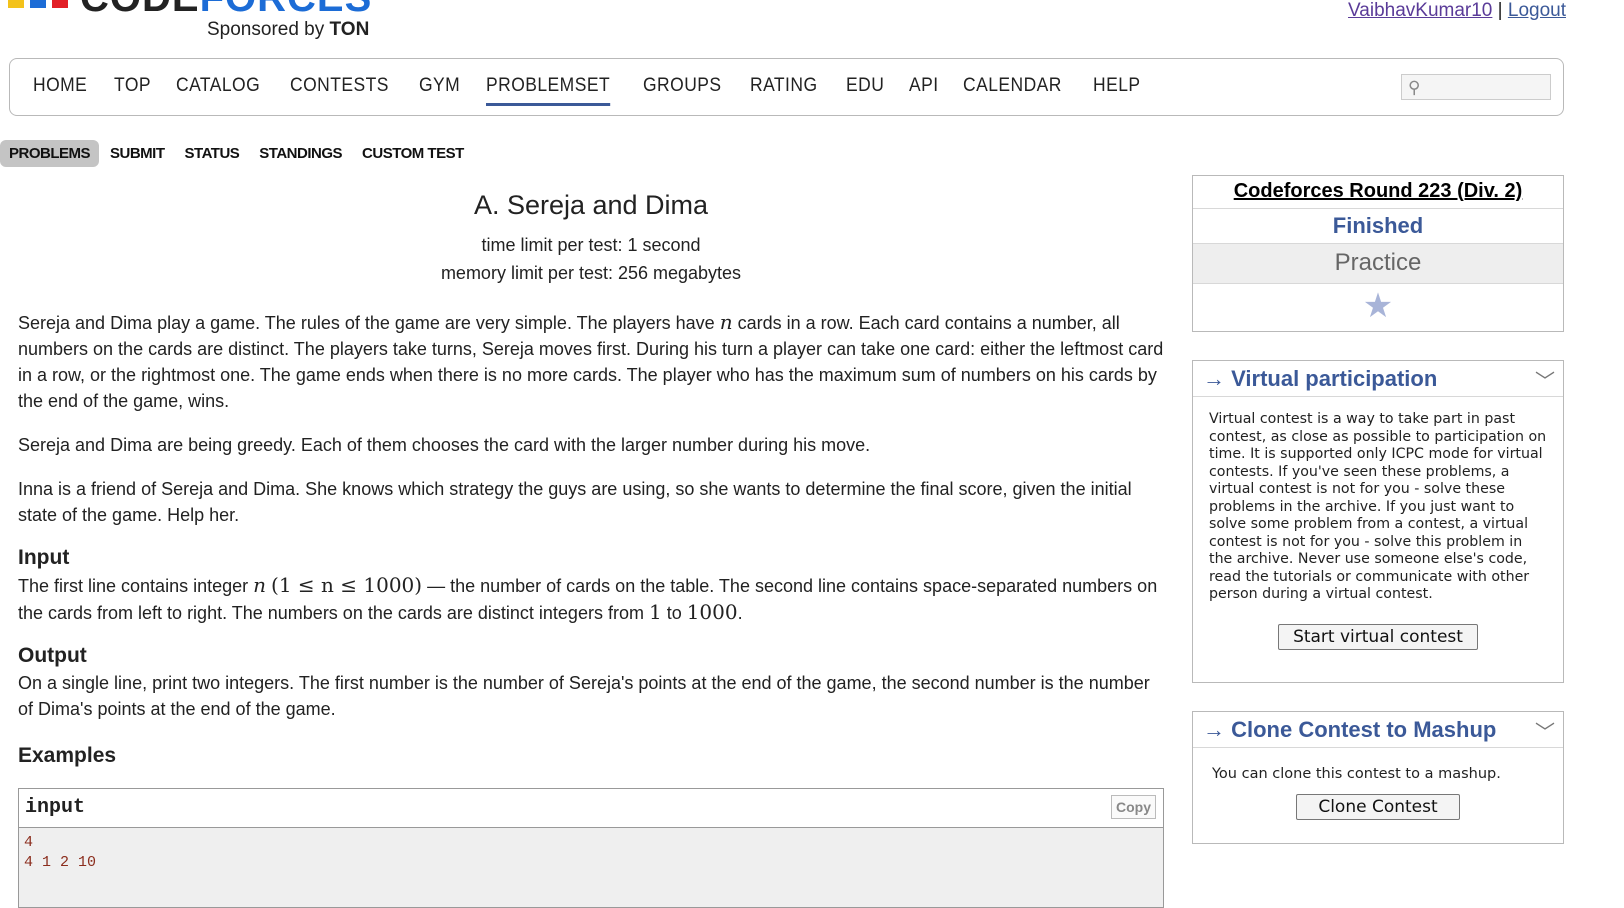 This screenshot has width=1624, height=908. I want to click on menu-item-calendar: CALENDAR, so click(1012, 90).